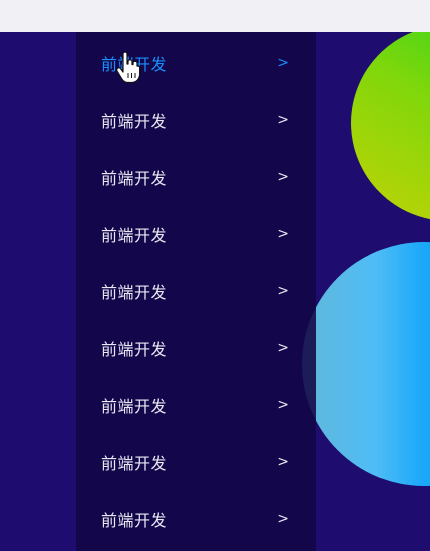 The image size is (430, 551). What do you see at coordinates (366, 364) in the screenshot?
I see `blue-circle-decoration` at bounding box center [366, 364].